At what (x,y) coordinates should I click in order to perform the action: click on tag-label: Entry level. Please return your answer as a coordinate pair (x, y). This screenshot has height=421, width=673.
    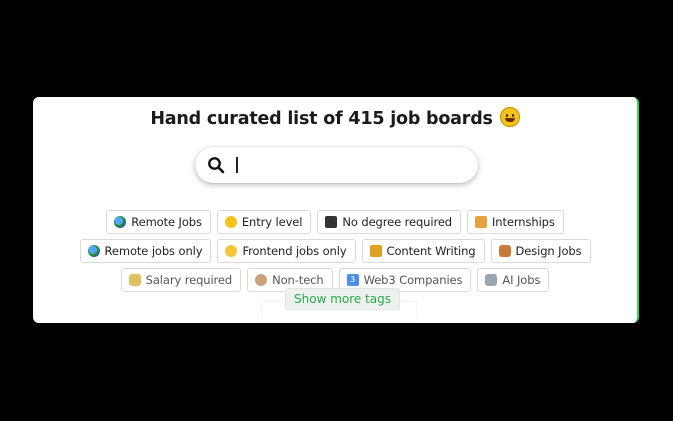
    Looking at the image, I should click on (272, 222).